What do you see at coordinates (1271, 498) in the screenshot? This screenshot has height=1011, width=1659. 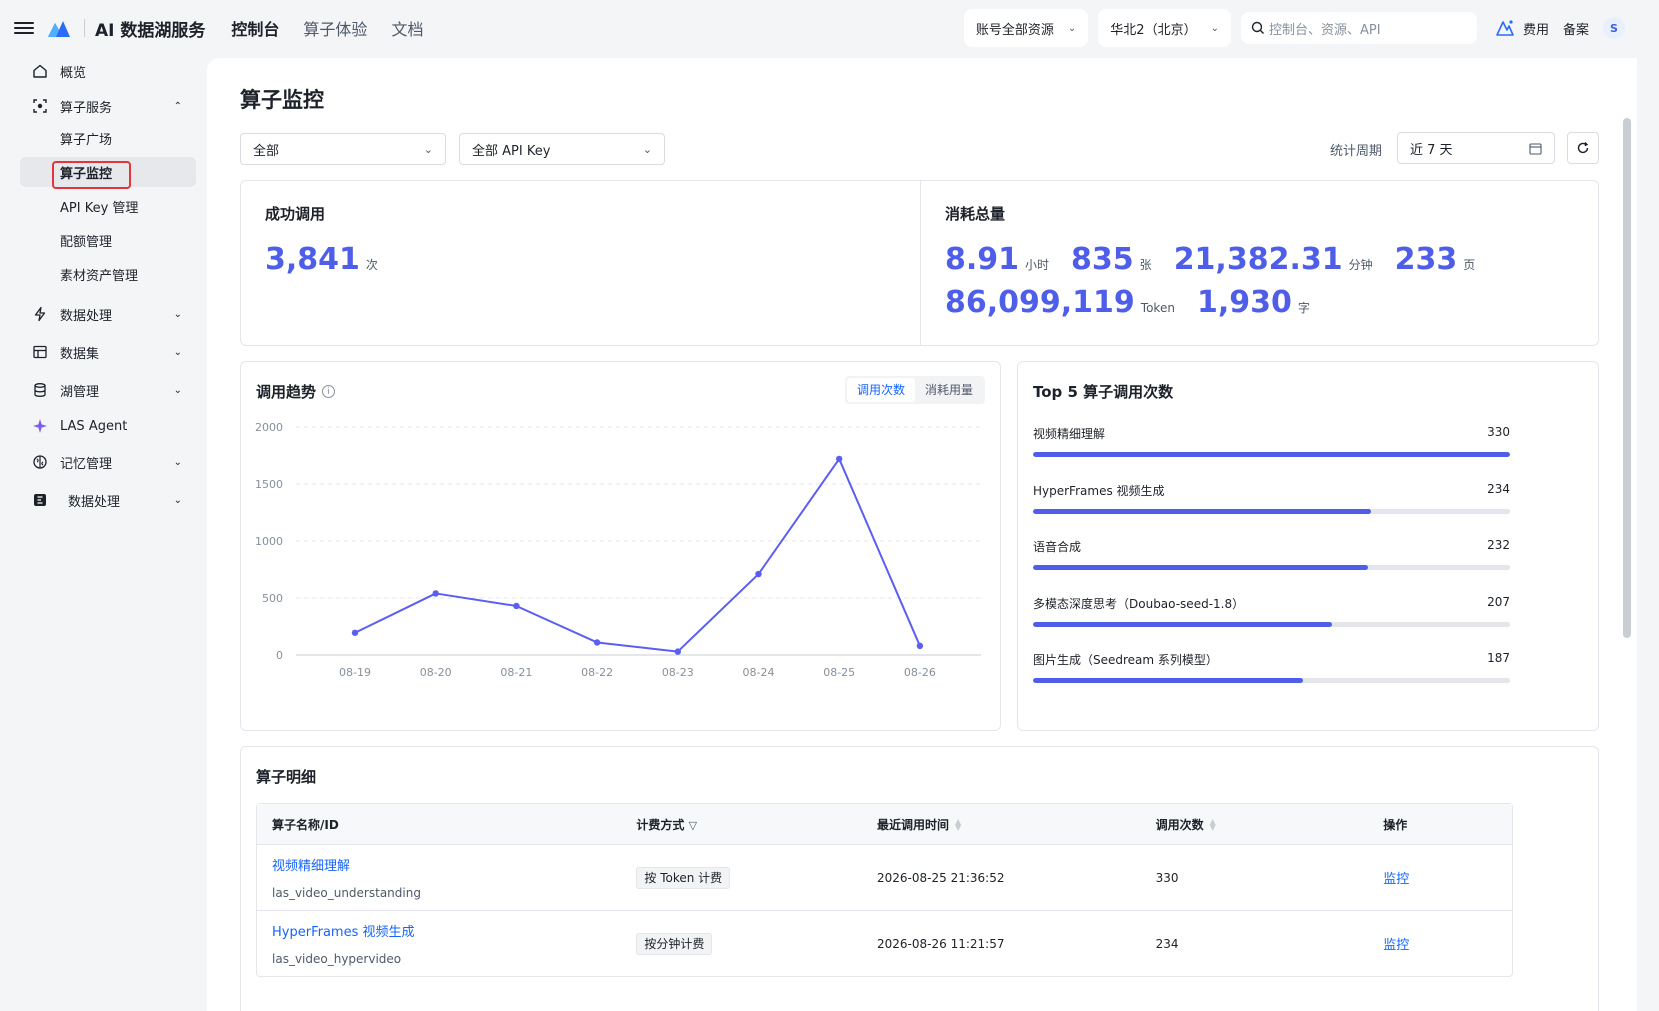 I see `top5-item: HyperFrames 视频生成 234` at bounding box center [1271, 498].